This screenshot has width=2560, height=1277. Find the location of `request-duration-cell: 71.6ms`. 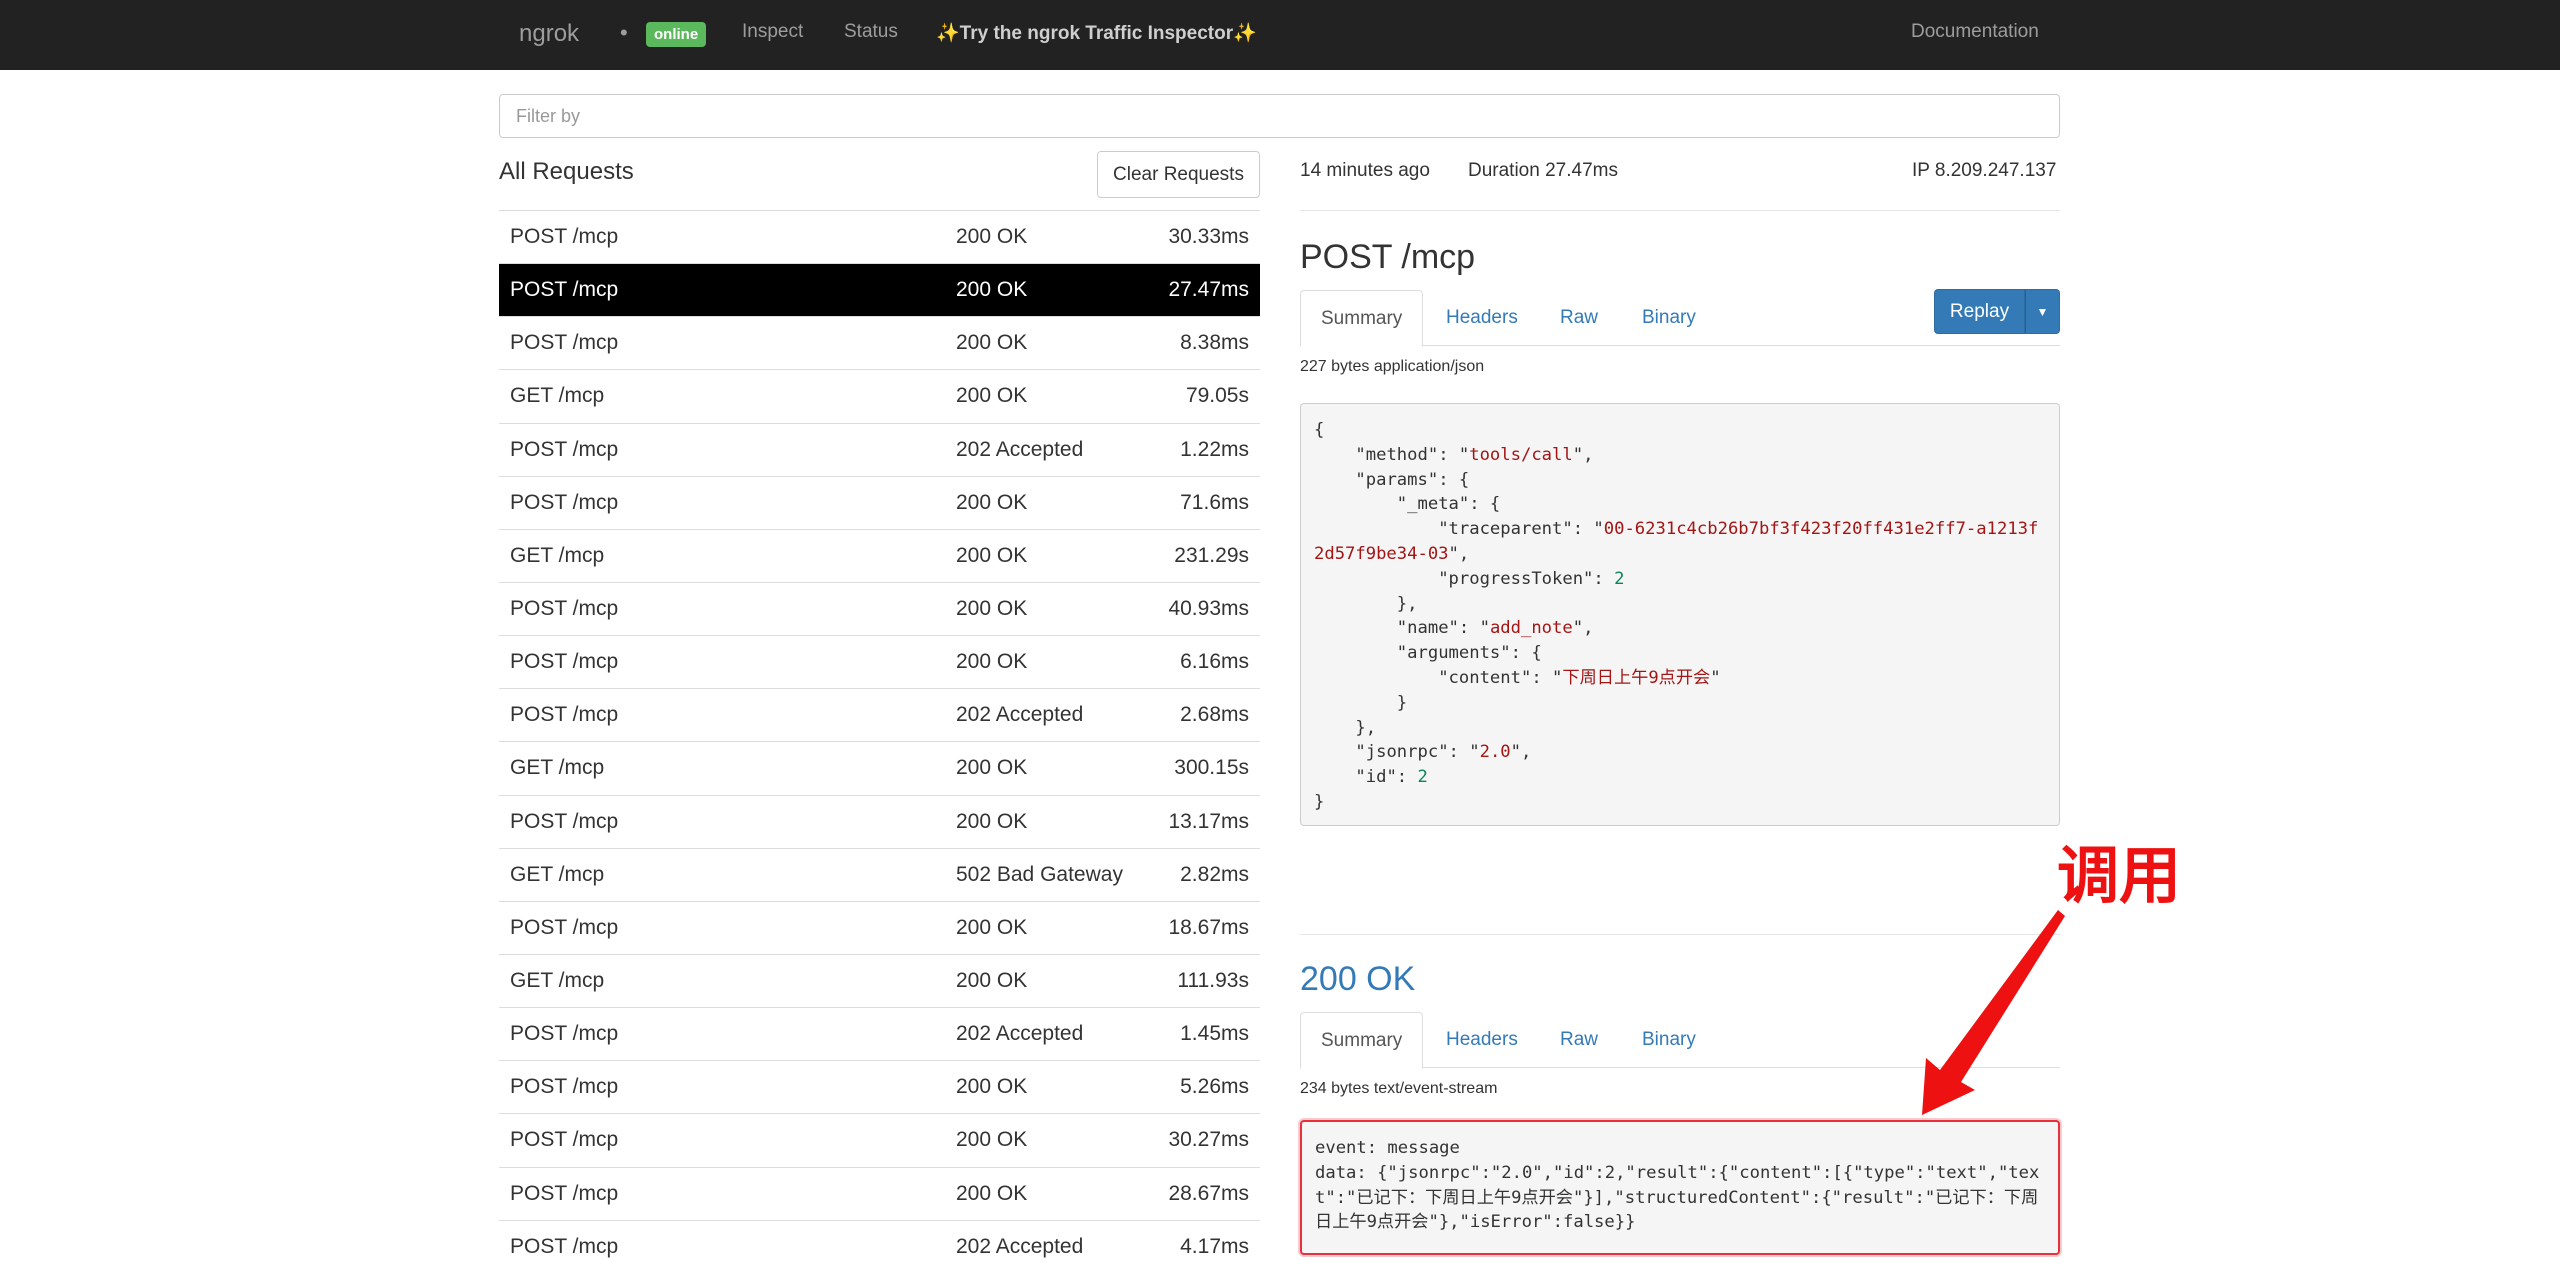

request-duration-cell: 71.6ms is located at coordinates (1214, 502).